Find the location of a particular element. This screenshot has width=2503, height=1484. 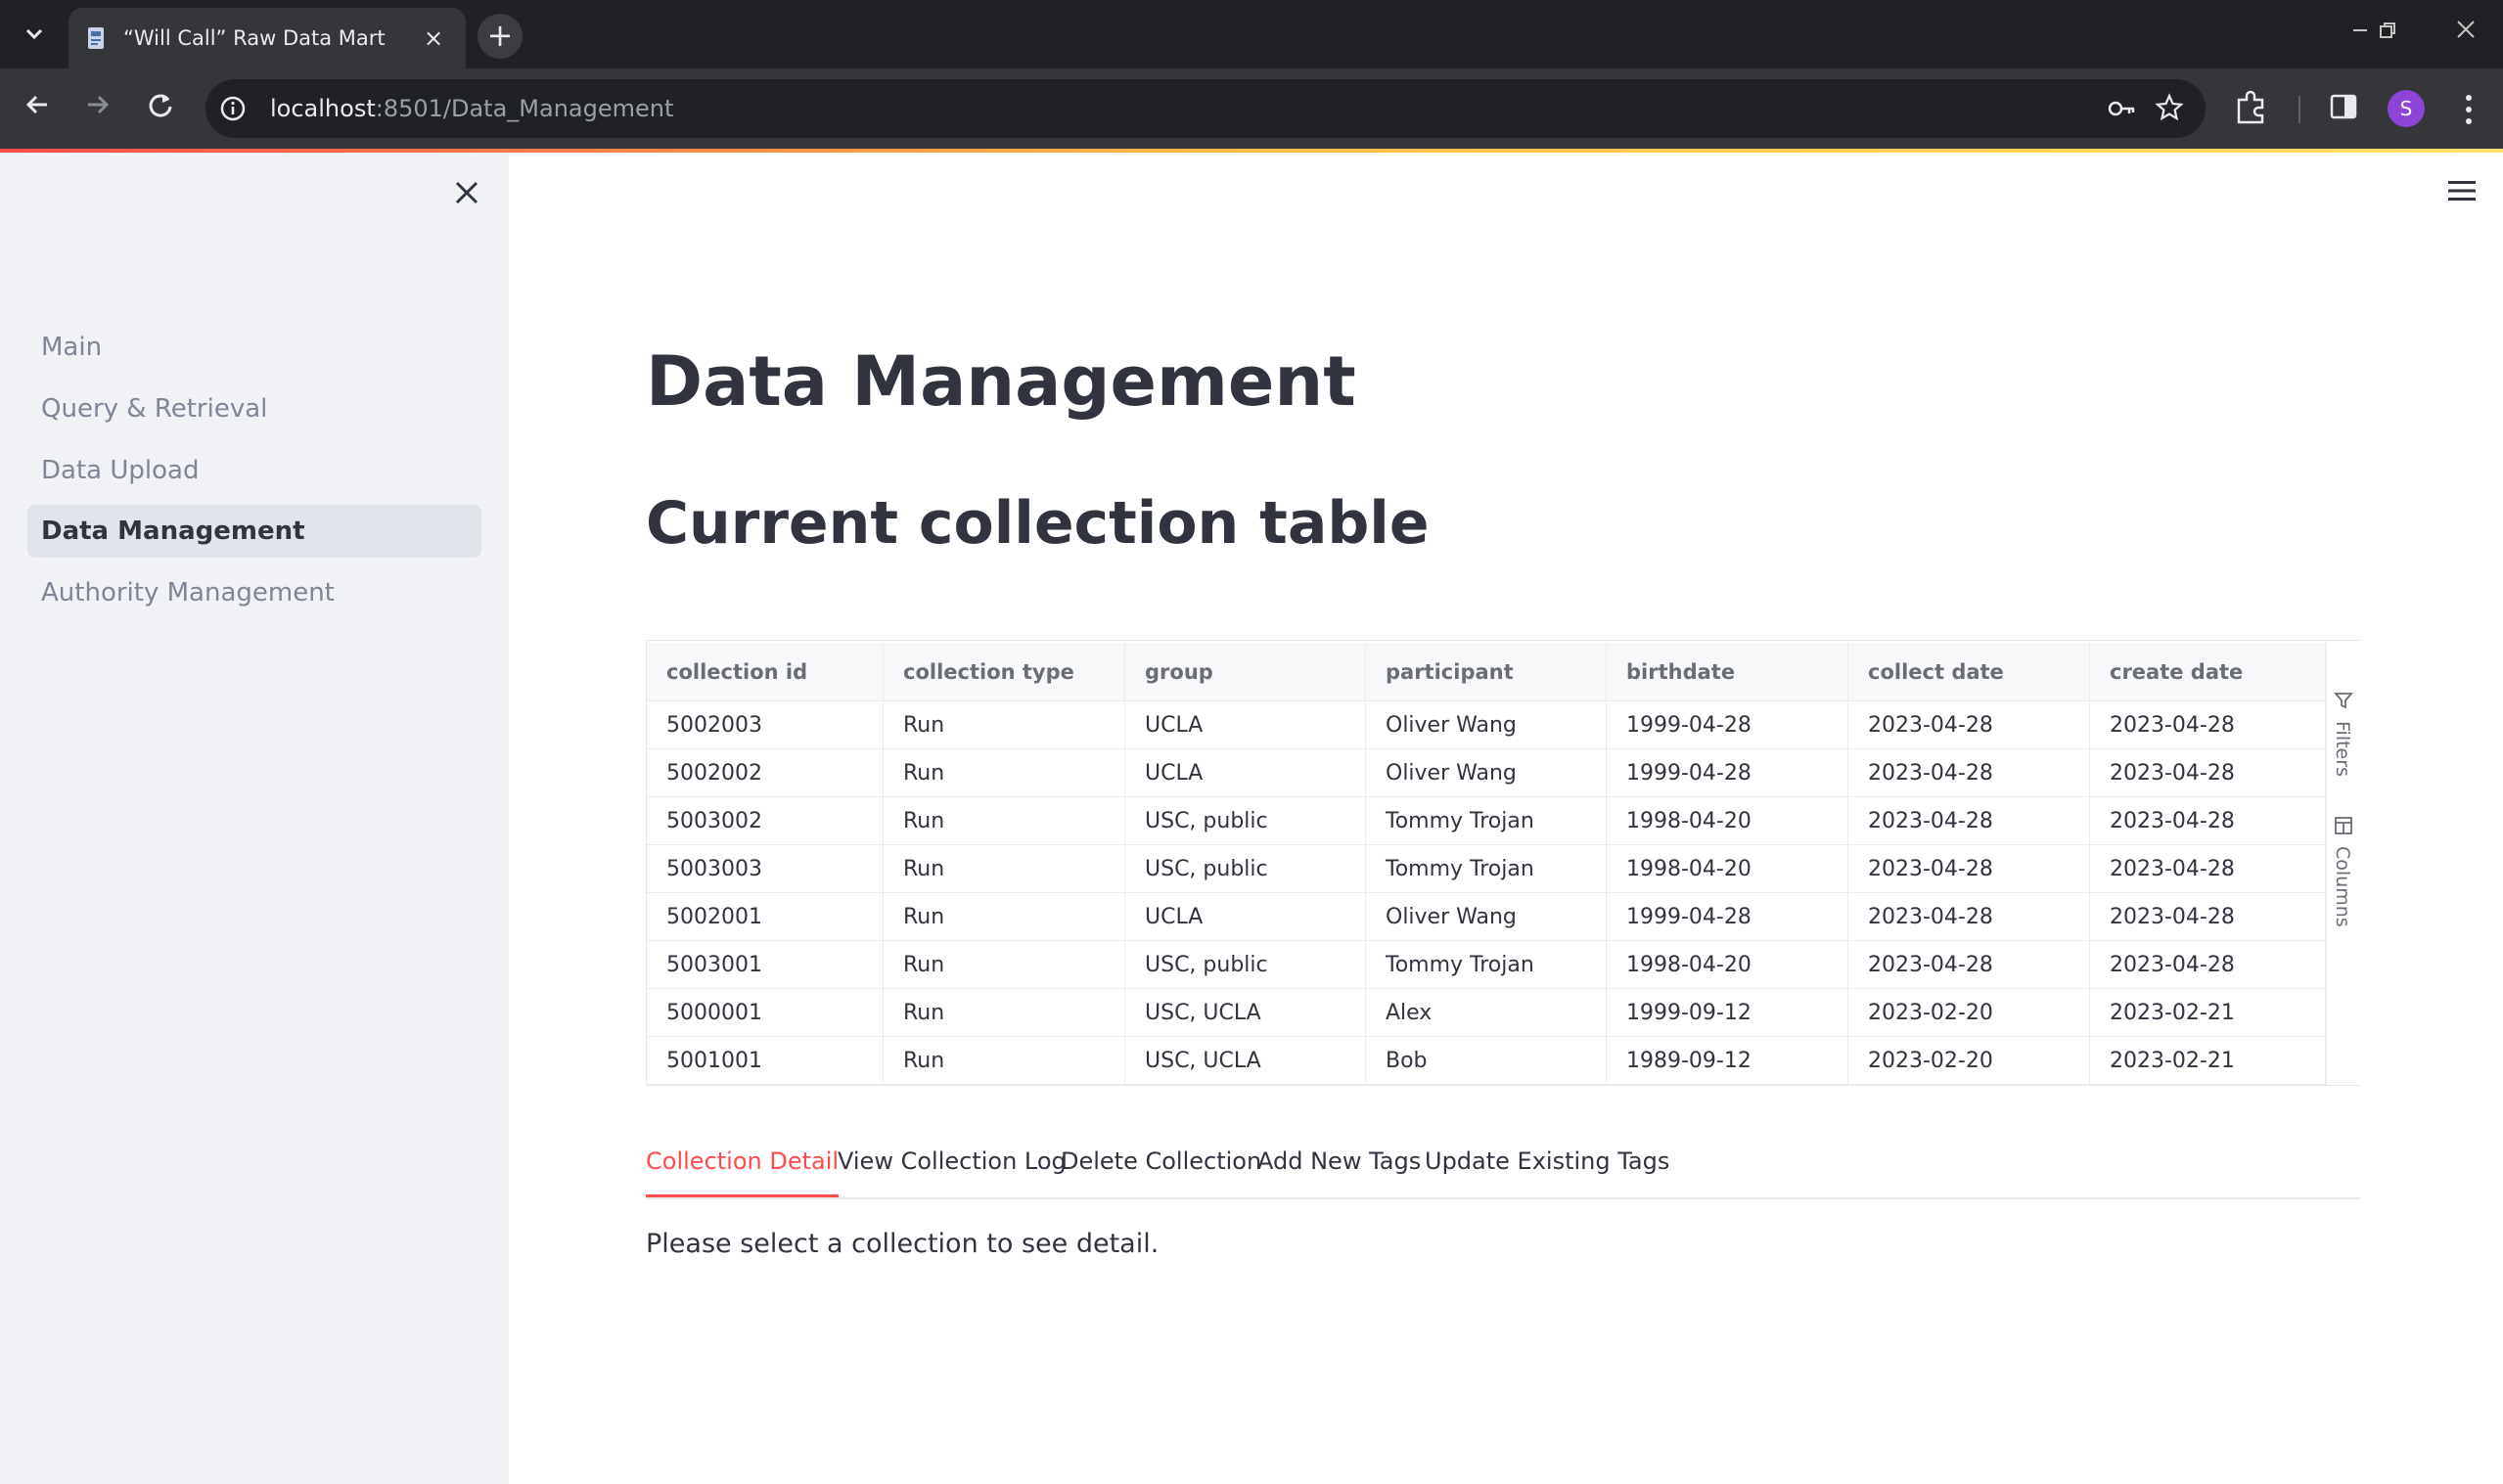

tab-delete-collection: Delete Collection is located at coordinates (1161, 1169).